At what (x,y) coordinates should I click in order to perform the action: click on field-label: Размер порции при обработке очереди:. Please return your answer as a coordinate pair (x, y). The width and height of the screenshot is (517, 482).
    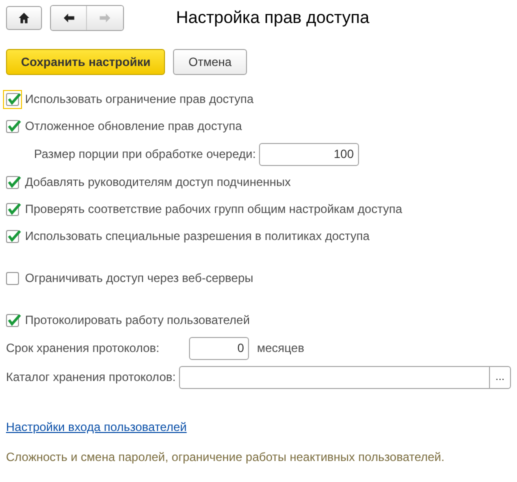
    Looking at the image, I should click on (145, 154).